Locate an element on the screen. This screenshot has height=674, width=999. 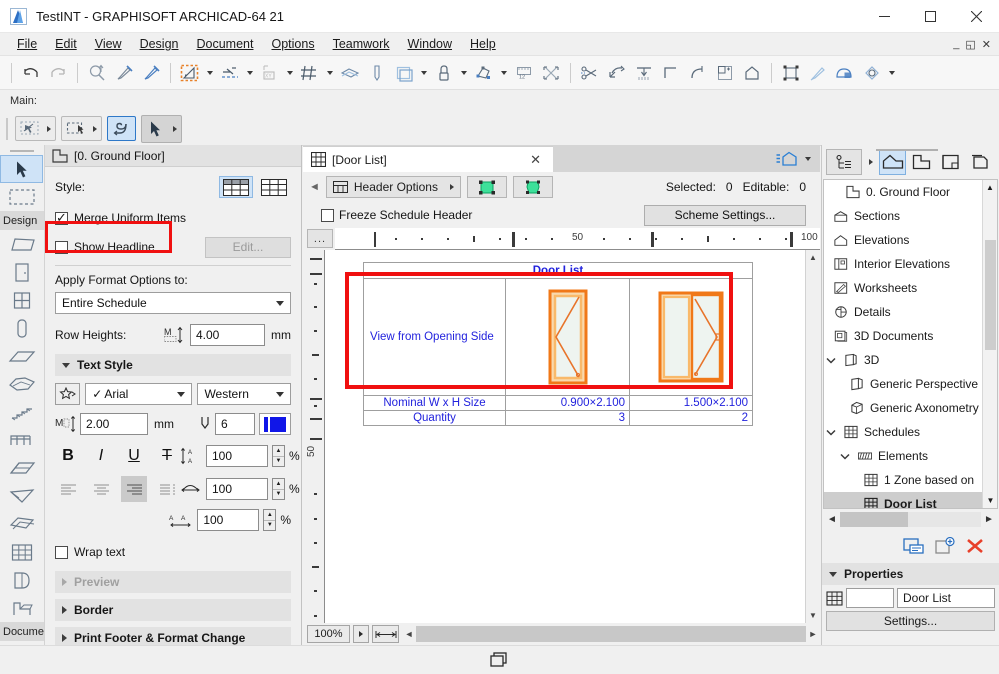
toolbox-morph-tool is located at coordinates (21, 524).